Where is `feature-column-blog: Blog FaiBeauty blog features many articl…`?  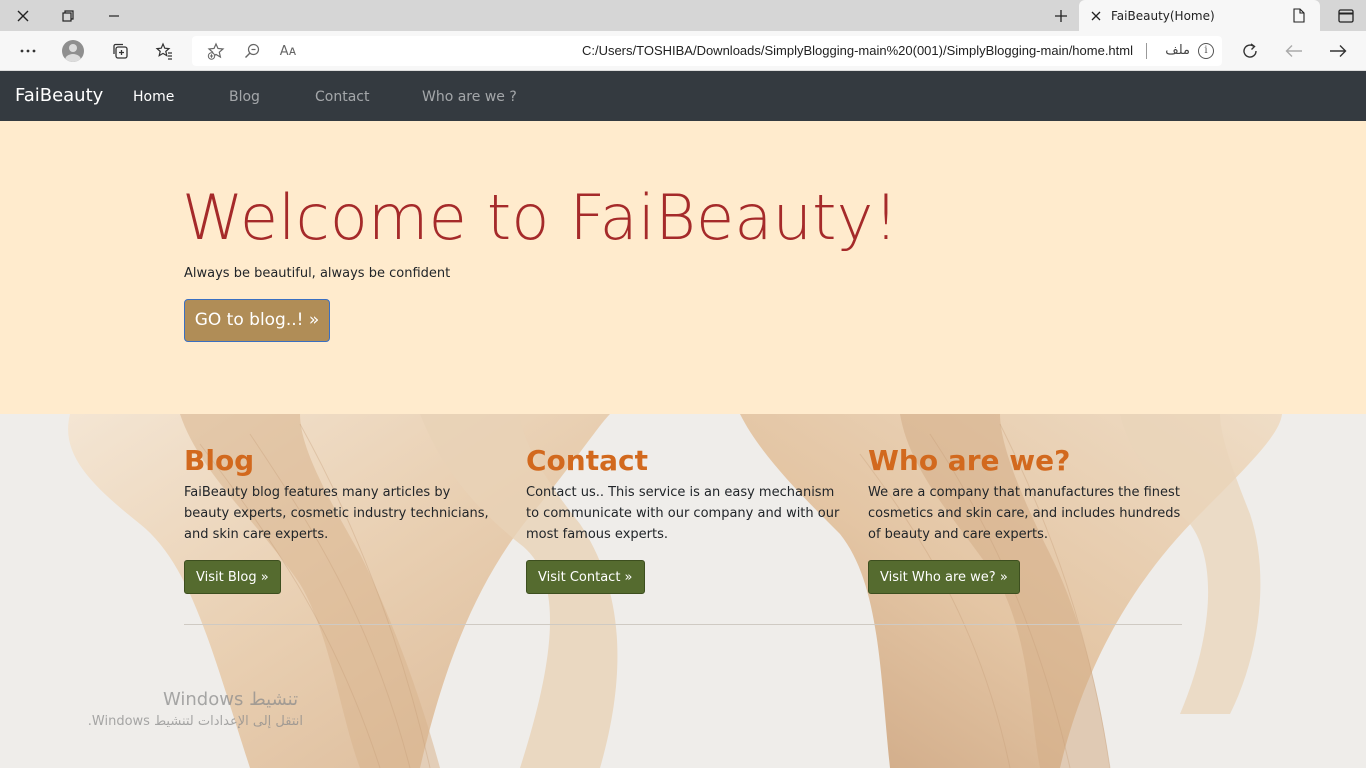
feature-column-blog: Blog FaiBeauty blog features many articl… is located at coordinates (341, 519).